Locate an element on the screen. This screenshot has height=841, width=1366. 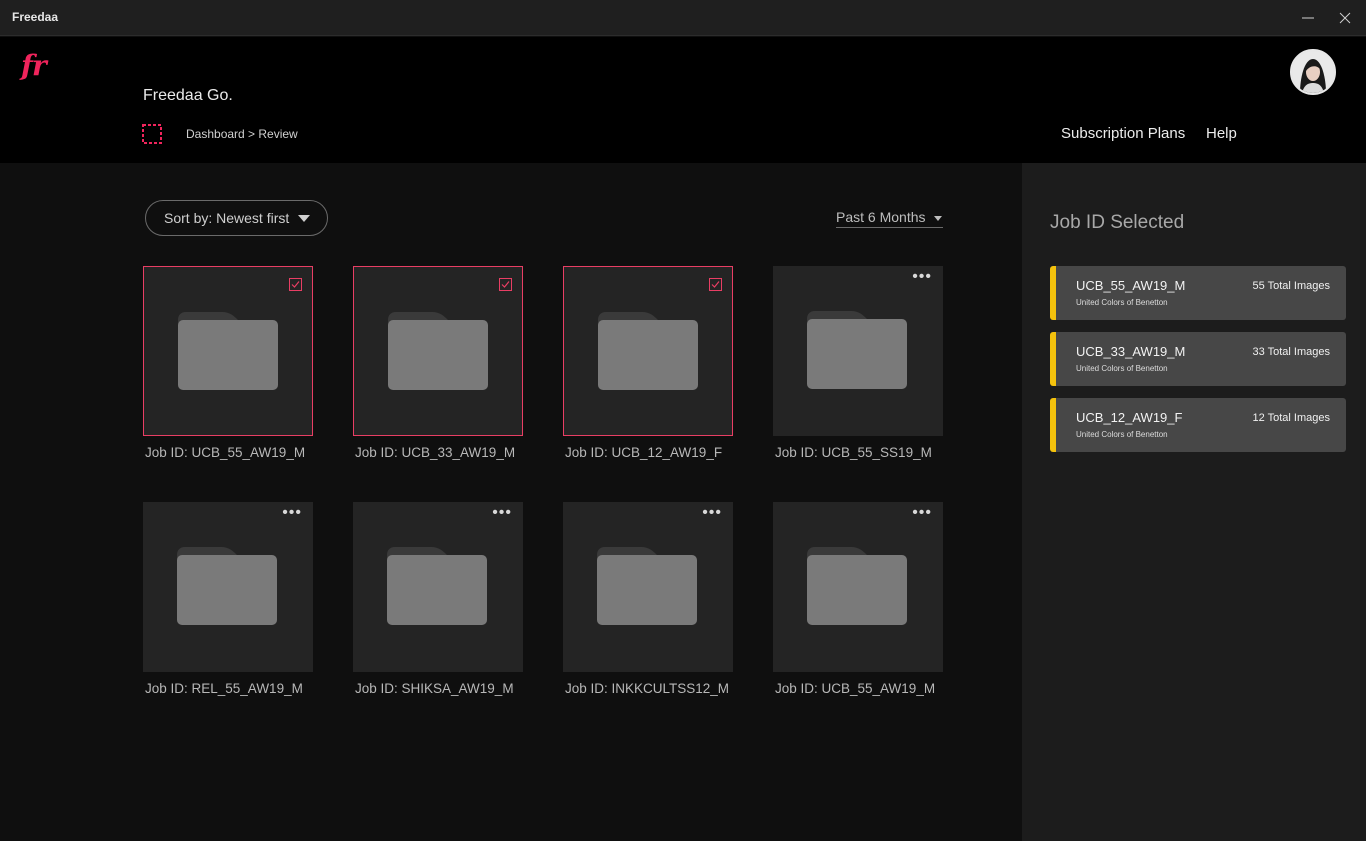
close-button is located at coordinates (1345, 18).